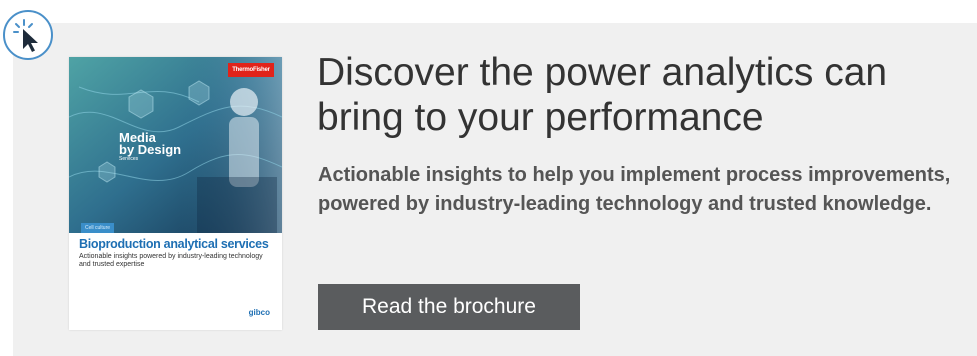 The height and width of the screenshot is (356, 977). I want to click on cover-category-chip: Cell culture, so click(98, 228).